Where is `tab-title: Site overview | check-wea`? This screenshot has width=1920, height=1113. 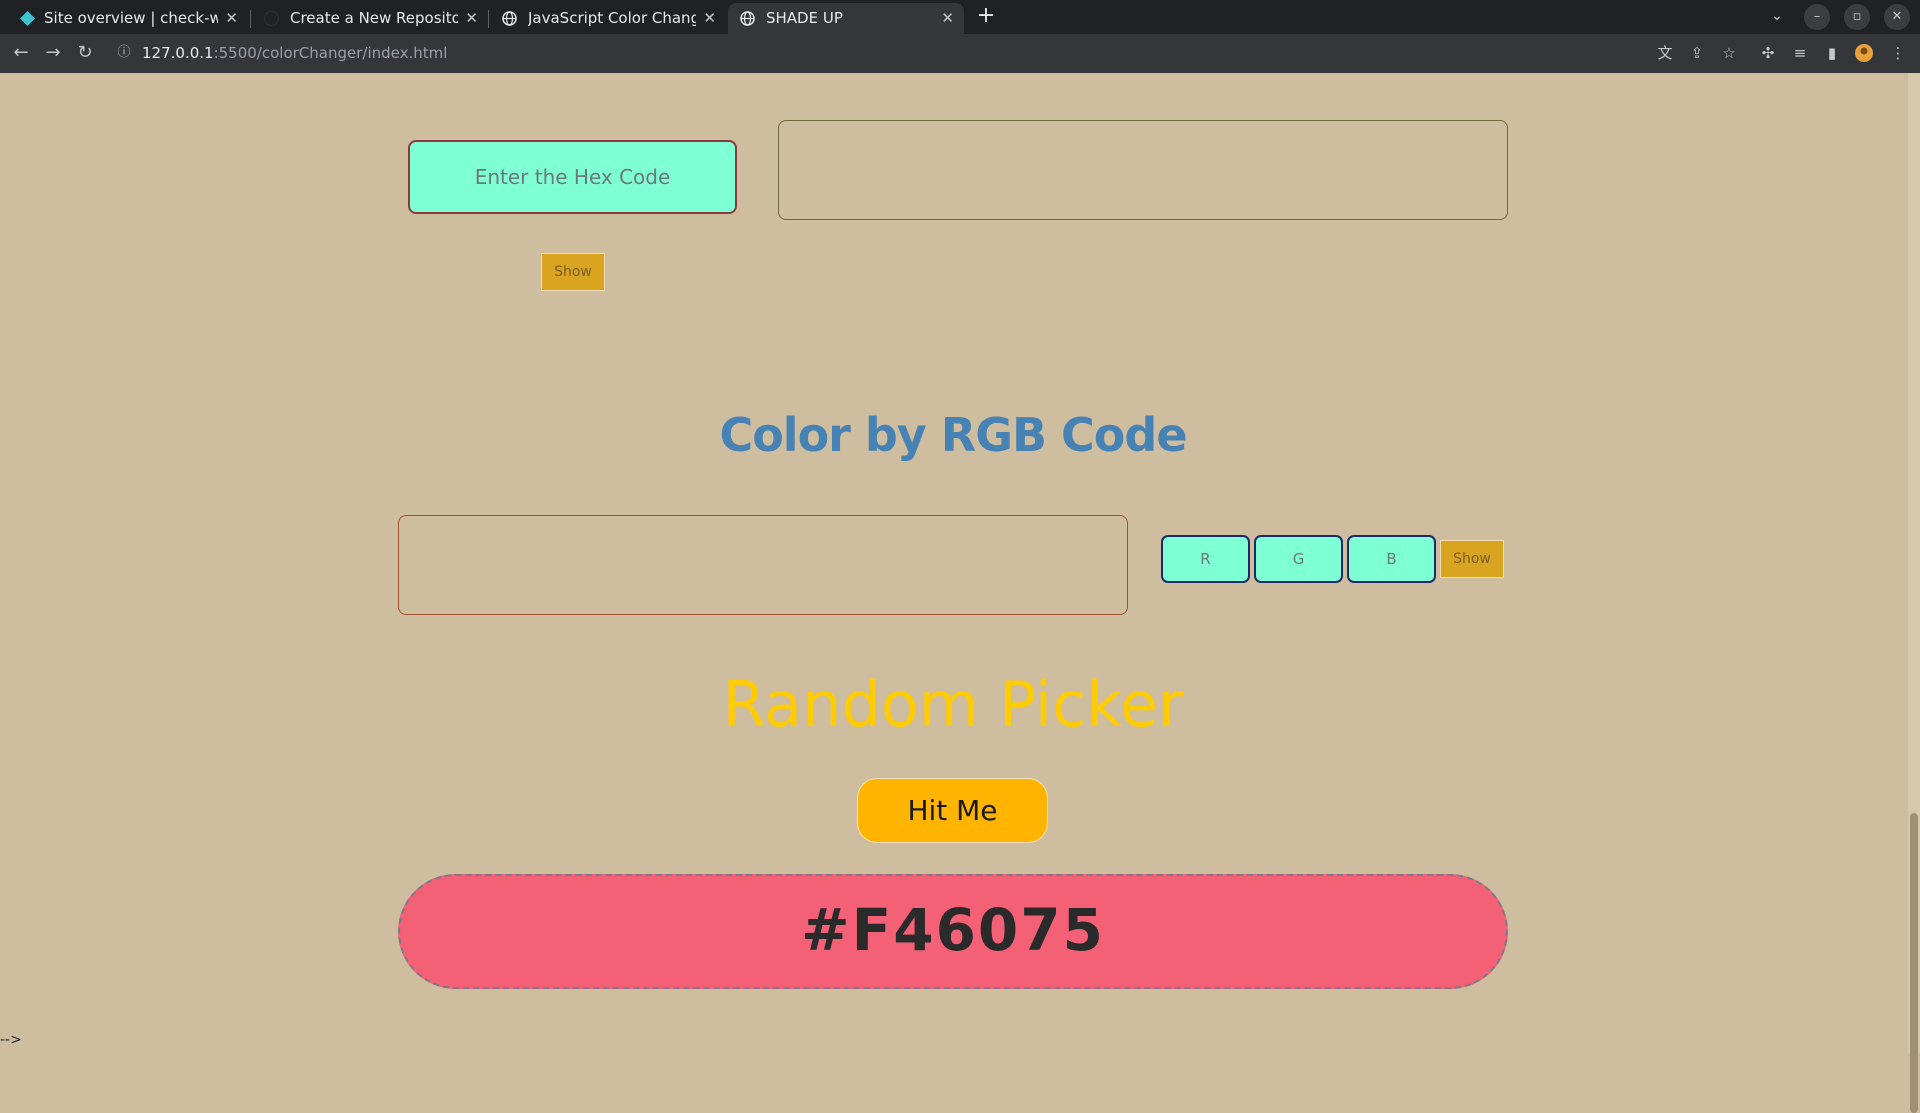
tab-title: Site overview | check-wea is located at coordinates (131, 18).